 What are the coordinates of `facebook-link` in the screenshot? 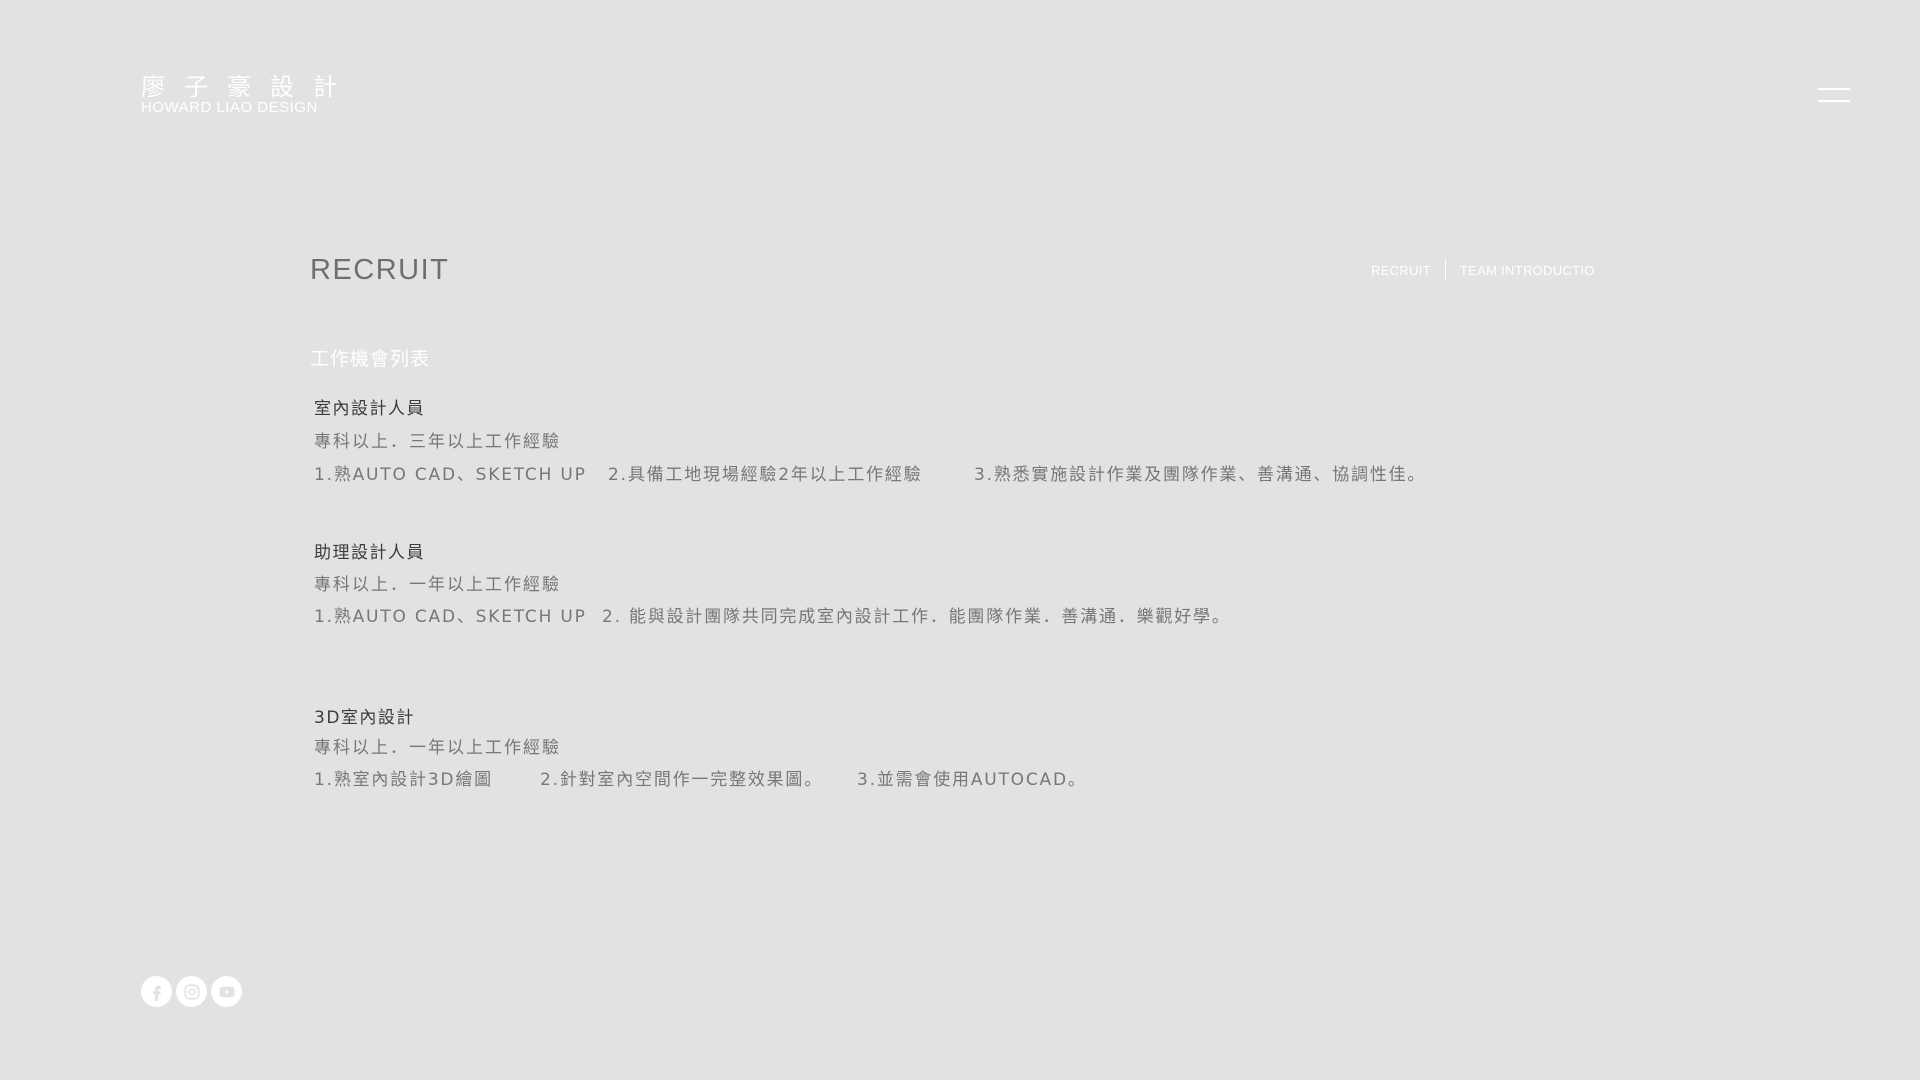 It's located at (156, 991).